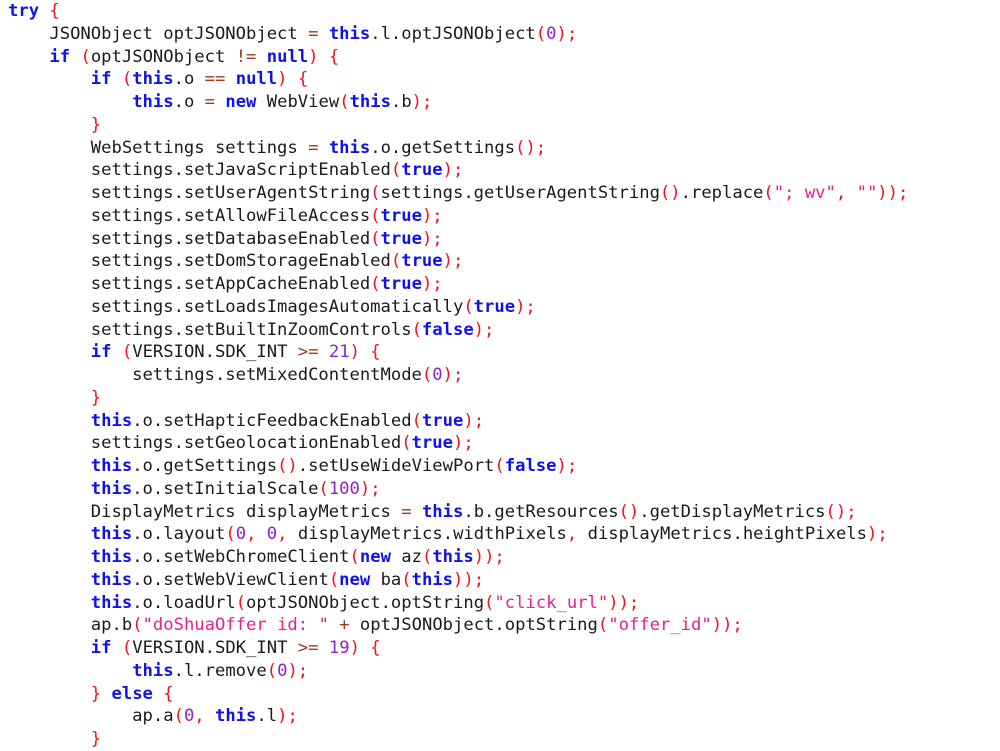 The image size is (1000, 751). What do you see at coordinates (344, 625) in the screenshot?
I see `code-token-operator: +` at bounding box center [344, 625].